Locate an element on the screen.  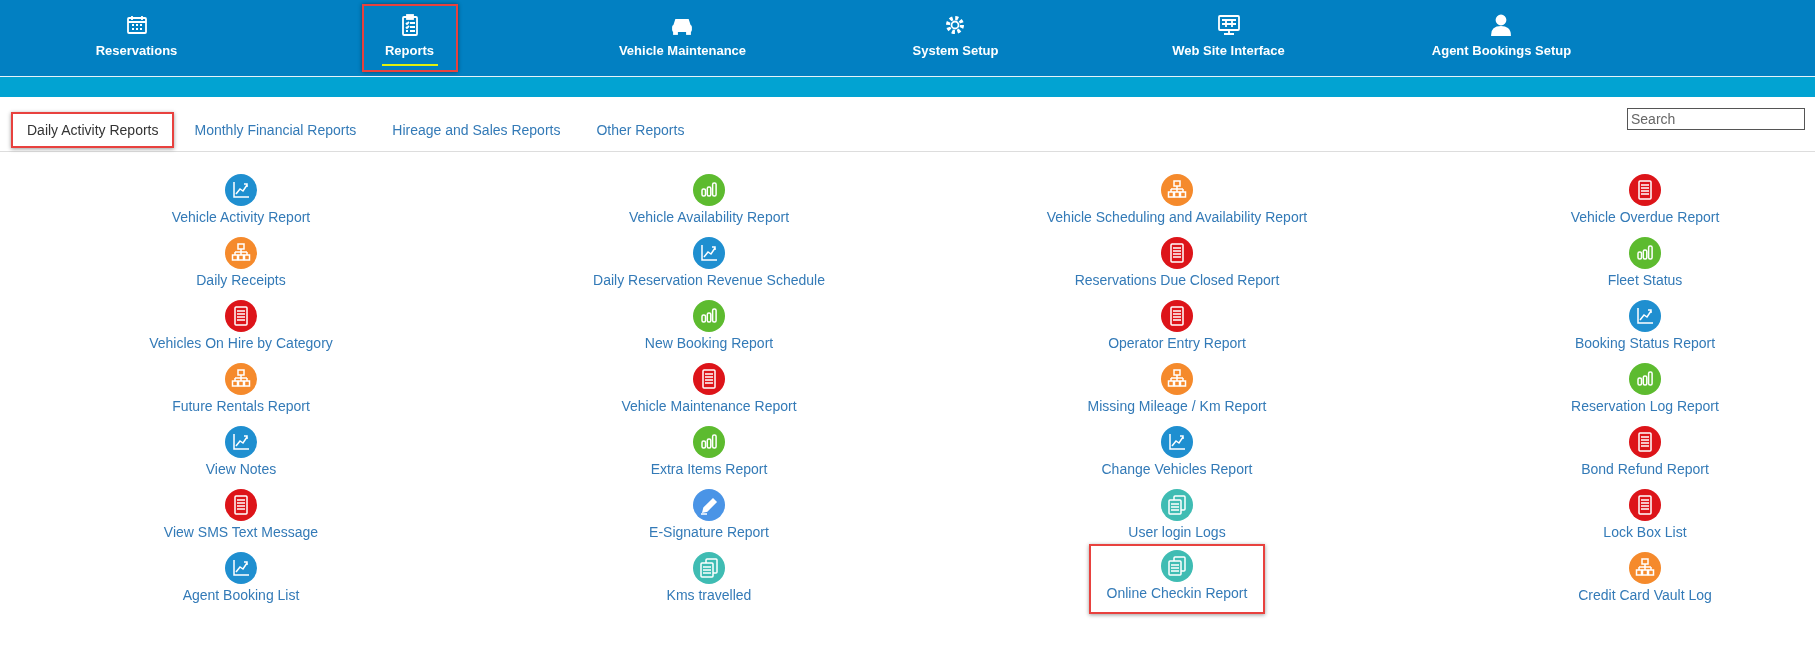
report-link: Agent Booking List is located at coordinates (241, 581).